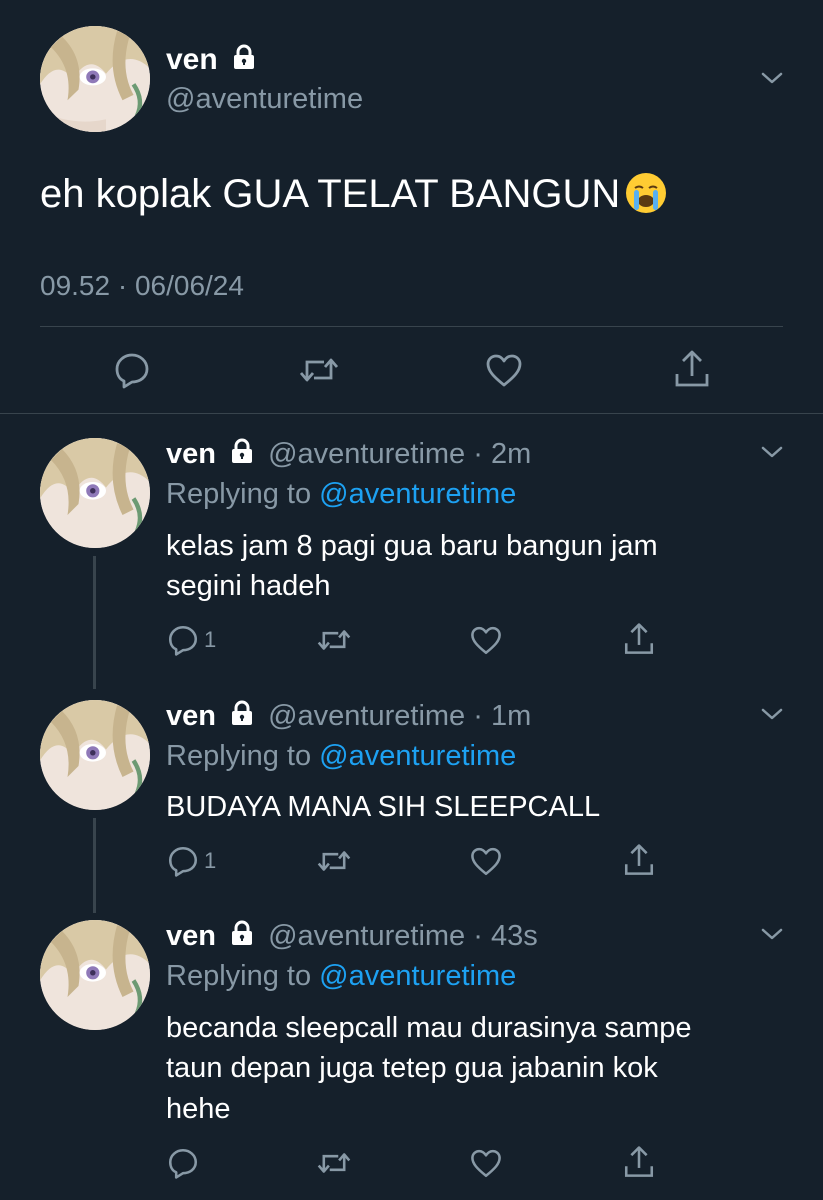 Image resolution: width=823 pixels, height=1200 pixels. I want to click on tweet-text: eh koplak GUA TELAT BANGUN, so click(330, 194).